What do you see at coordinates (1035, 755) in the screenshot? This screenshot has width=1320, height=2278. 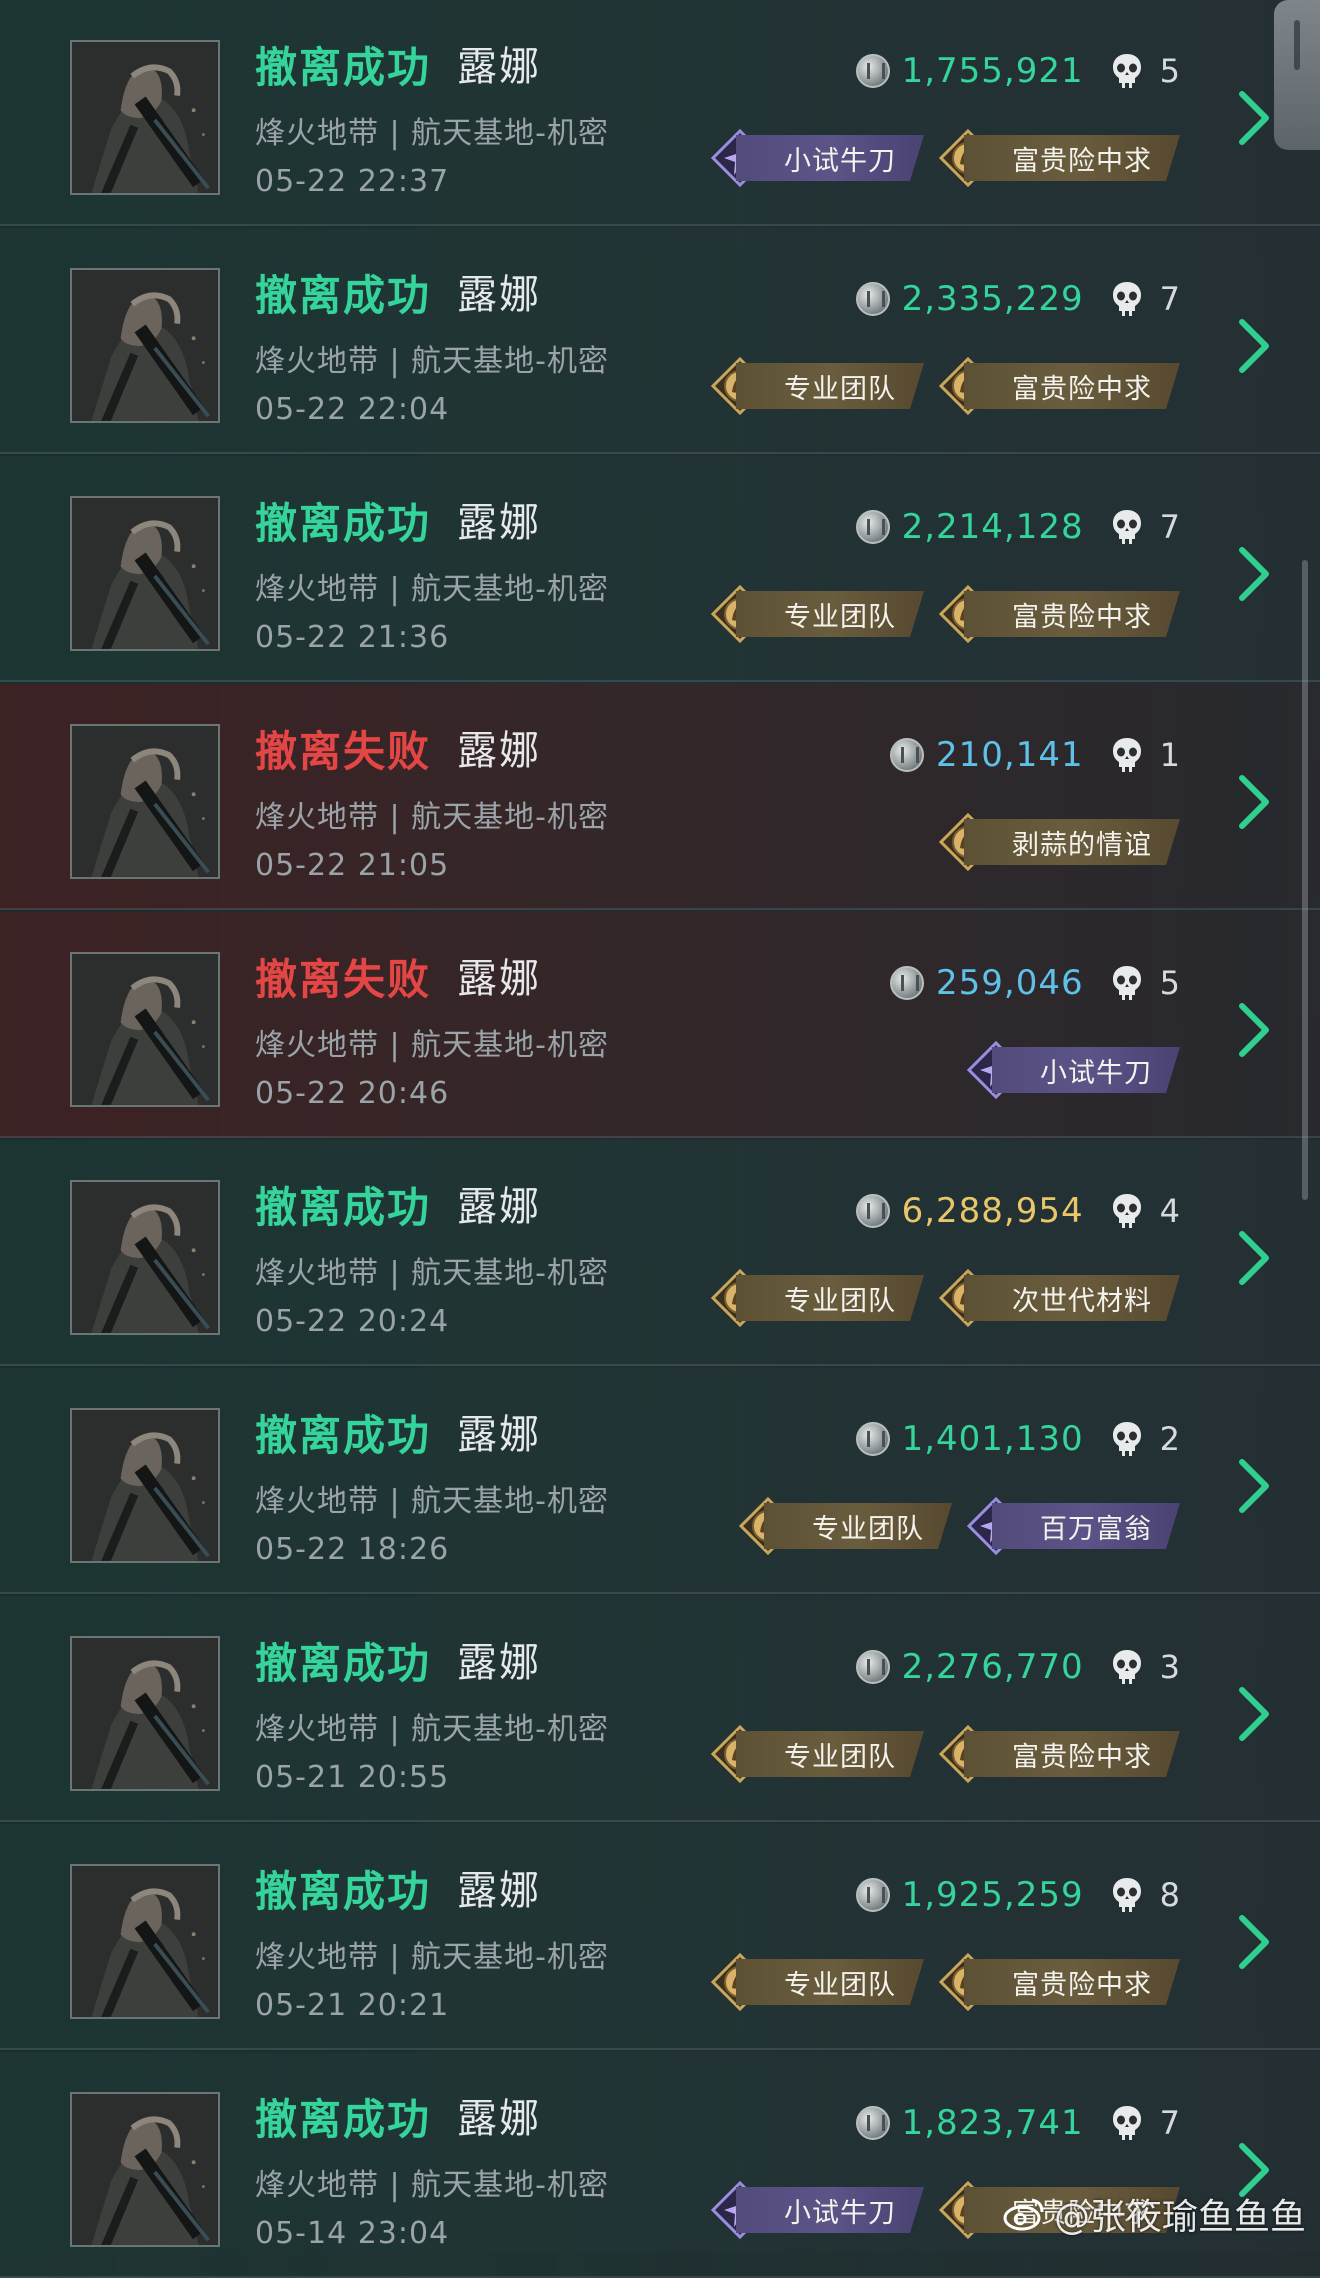 I see `value-summary: 210,141 1` at bounding box center [1035, 755].